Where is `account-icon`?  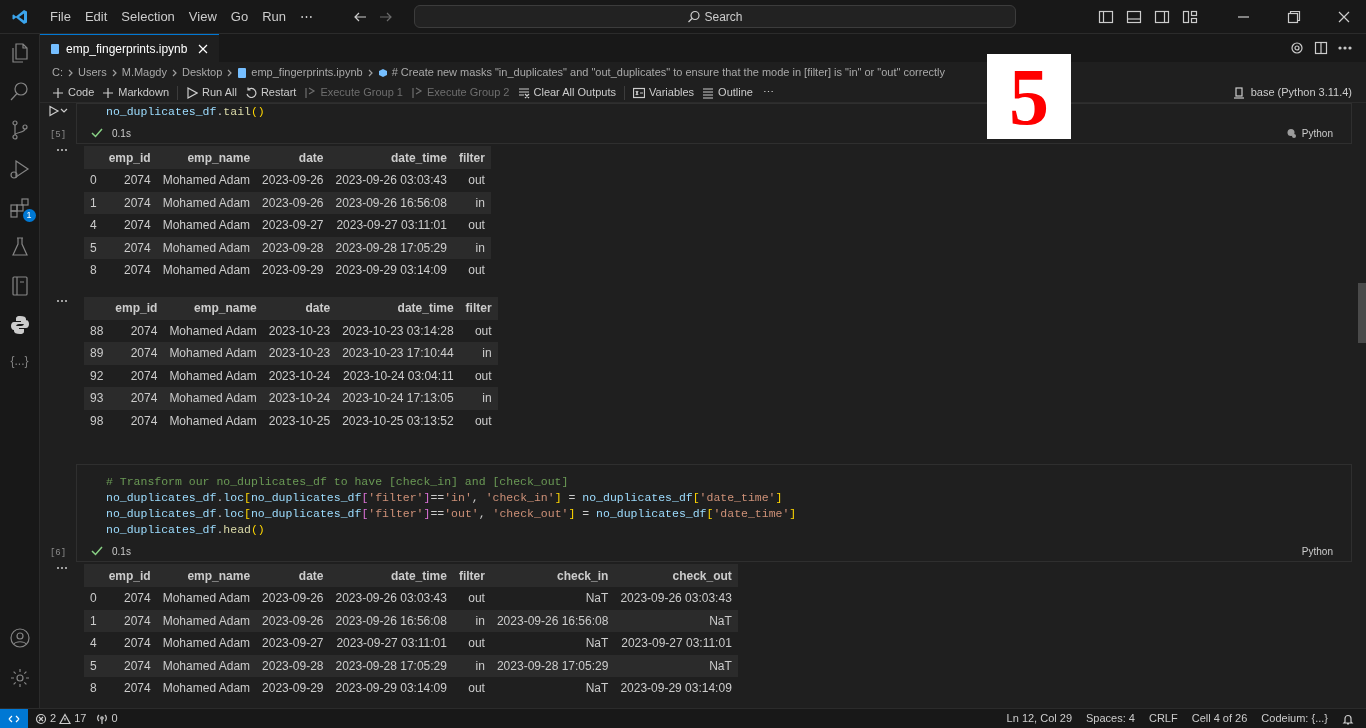
account-icon is located at coordinates (19, 638).